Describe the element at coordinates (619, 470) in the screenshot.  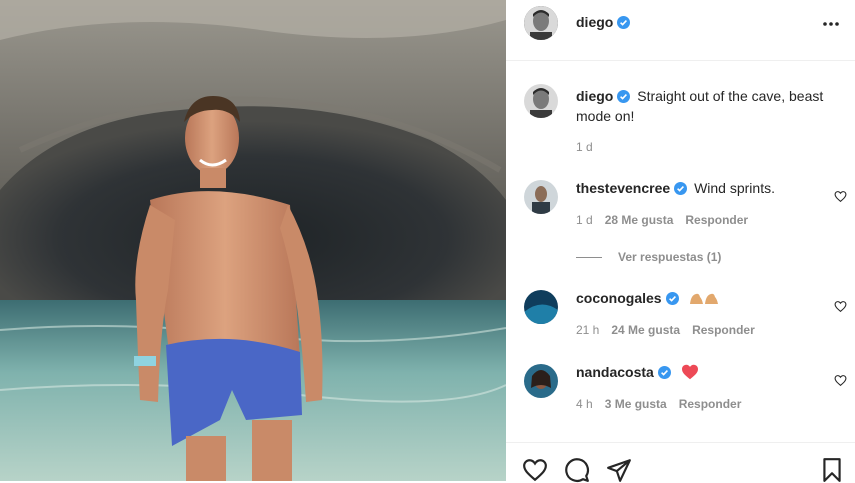
I see `share-icon` at that location.